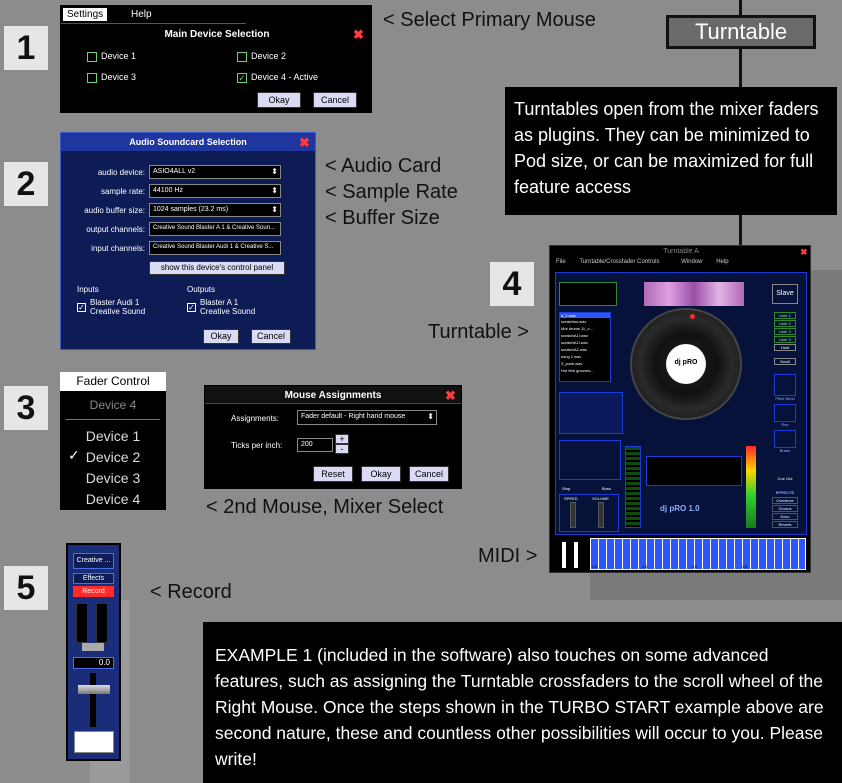  I want to click on channel-name-field, so click(94, 742).